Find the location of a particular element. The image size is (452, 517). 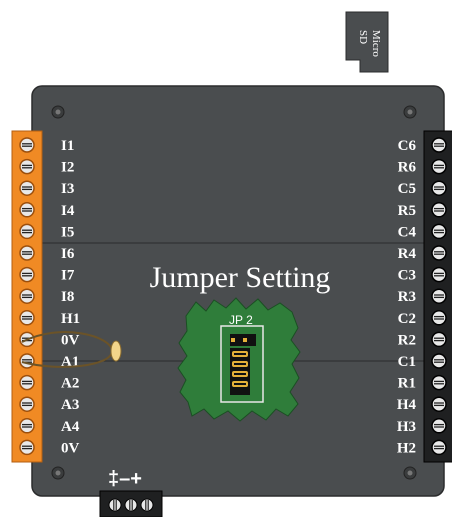

terminal-label: I2 is located at coordinates (67, 168).